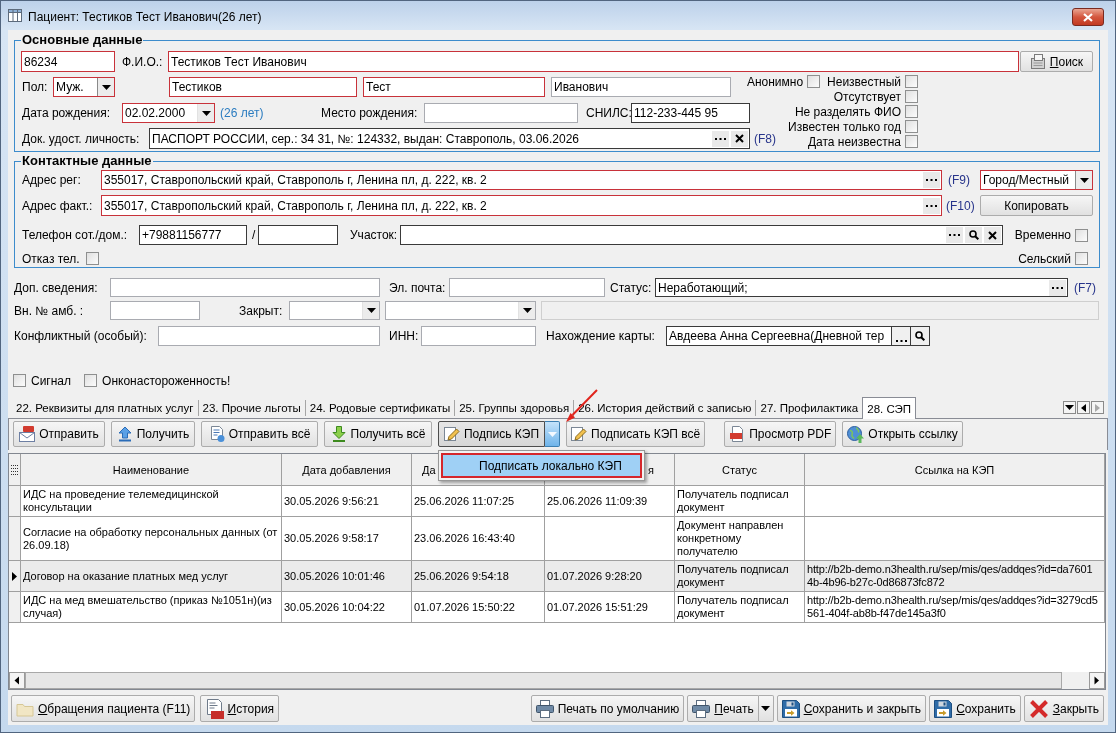 The width and height of the screenshot is (1116, 733). Describe the element at coordinates (338, 434) in the screenshot. I see `arrow-down-icon` at that location.